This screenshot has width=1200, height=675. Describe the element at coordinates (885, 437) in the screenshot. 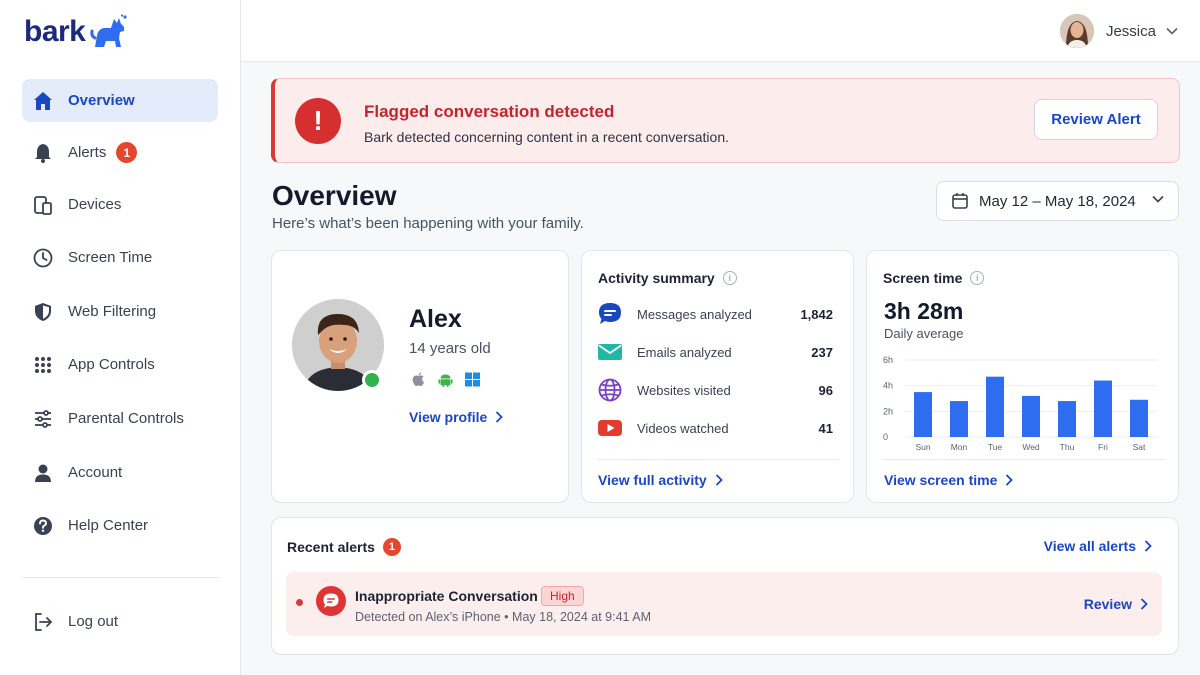

I see `y-tick-label: 0` at that location.